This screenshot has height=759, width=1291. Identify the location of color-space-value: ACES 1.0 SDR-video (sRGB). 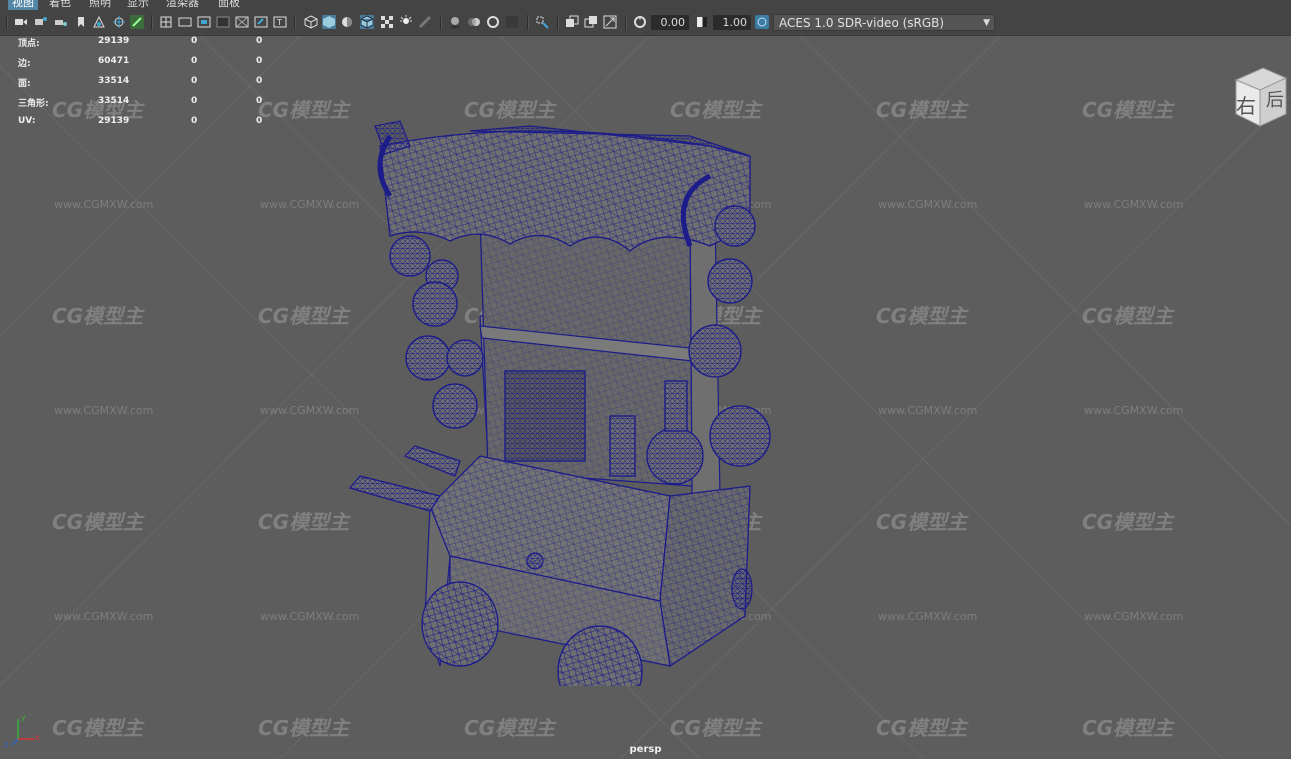
(862, 23).